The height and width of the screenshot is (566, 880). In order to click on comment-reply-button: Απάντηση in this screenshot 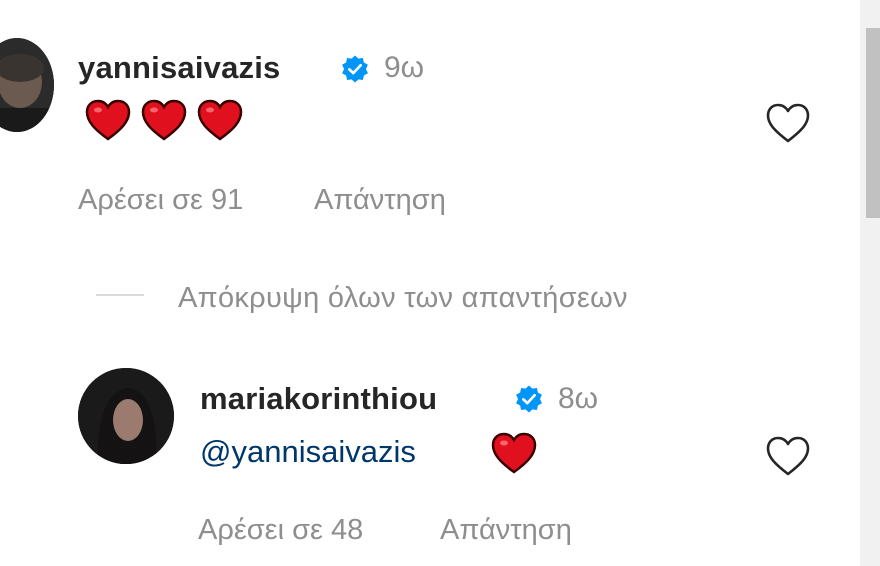, I will do `click(380, 200)`.